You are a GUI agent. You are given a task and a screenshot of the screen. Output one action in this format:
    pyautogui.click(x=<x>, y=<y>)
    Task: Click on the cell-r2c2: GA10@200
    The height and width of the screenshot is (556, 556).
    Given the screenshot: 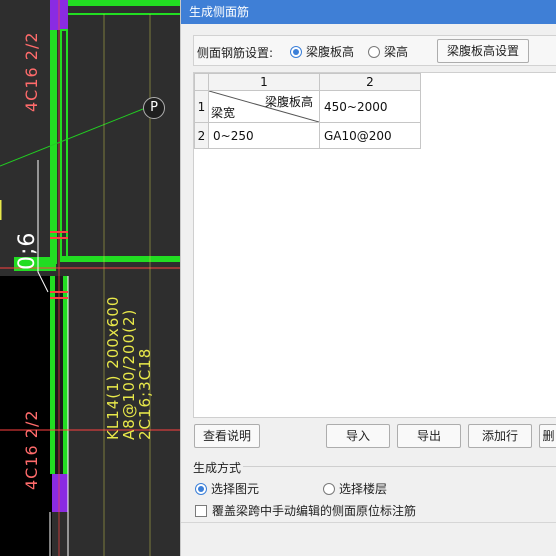 What is the action you would take?
    pyautogui.click(x=370, y=135)
    